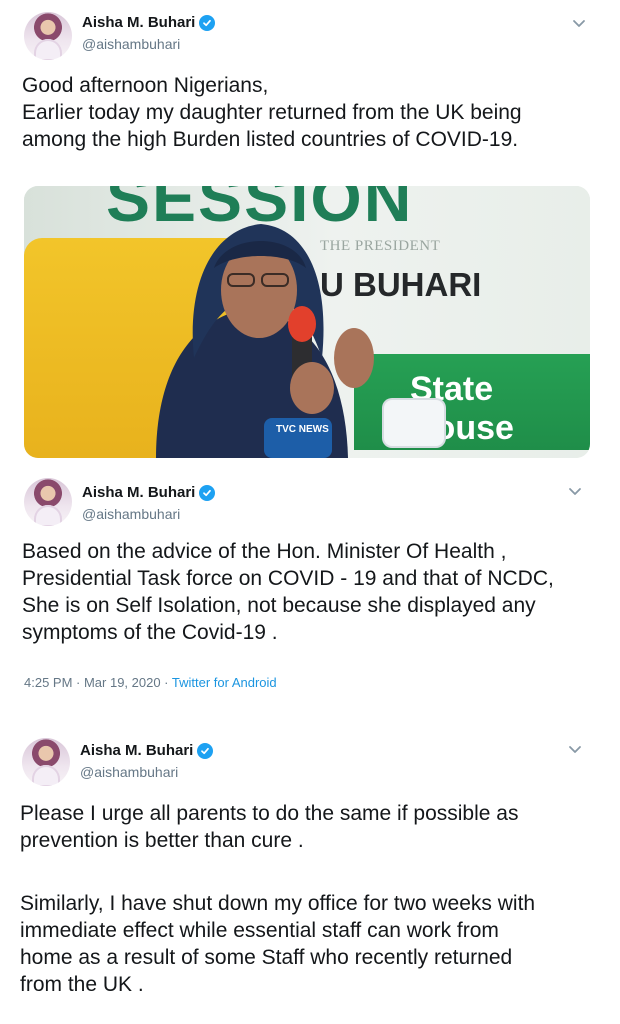 Image resolution: width=620 pixels, height=1024 pixels. Describe the element at coordinates (98, 682) in the screenshot. I see `timestamp: 4:25 PM · Mar 19, 2020 ·` at that location.